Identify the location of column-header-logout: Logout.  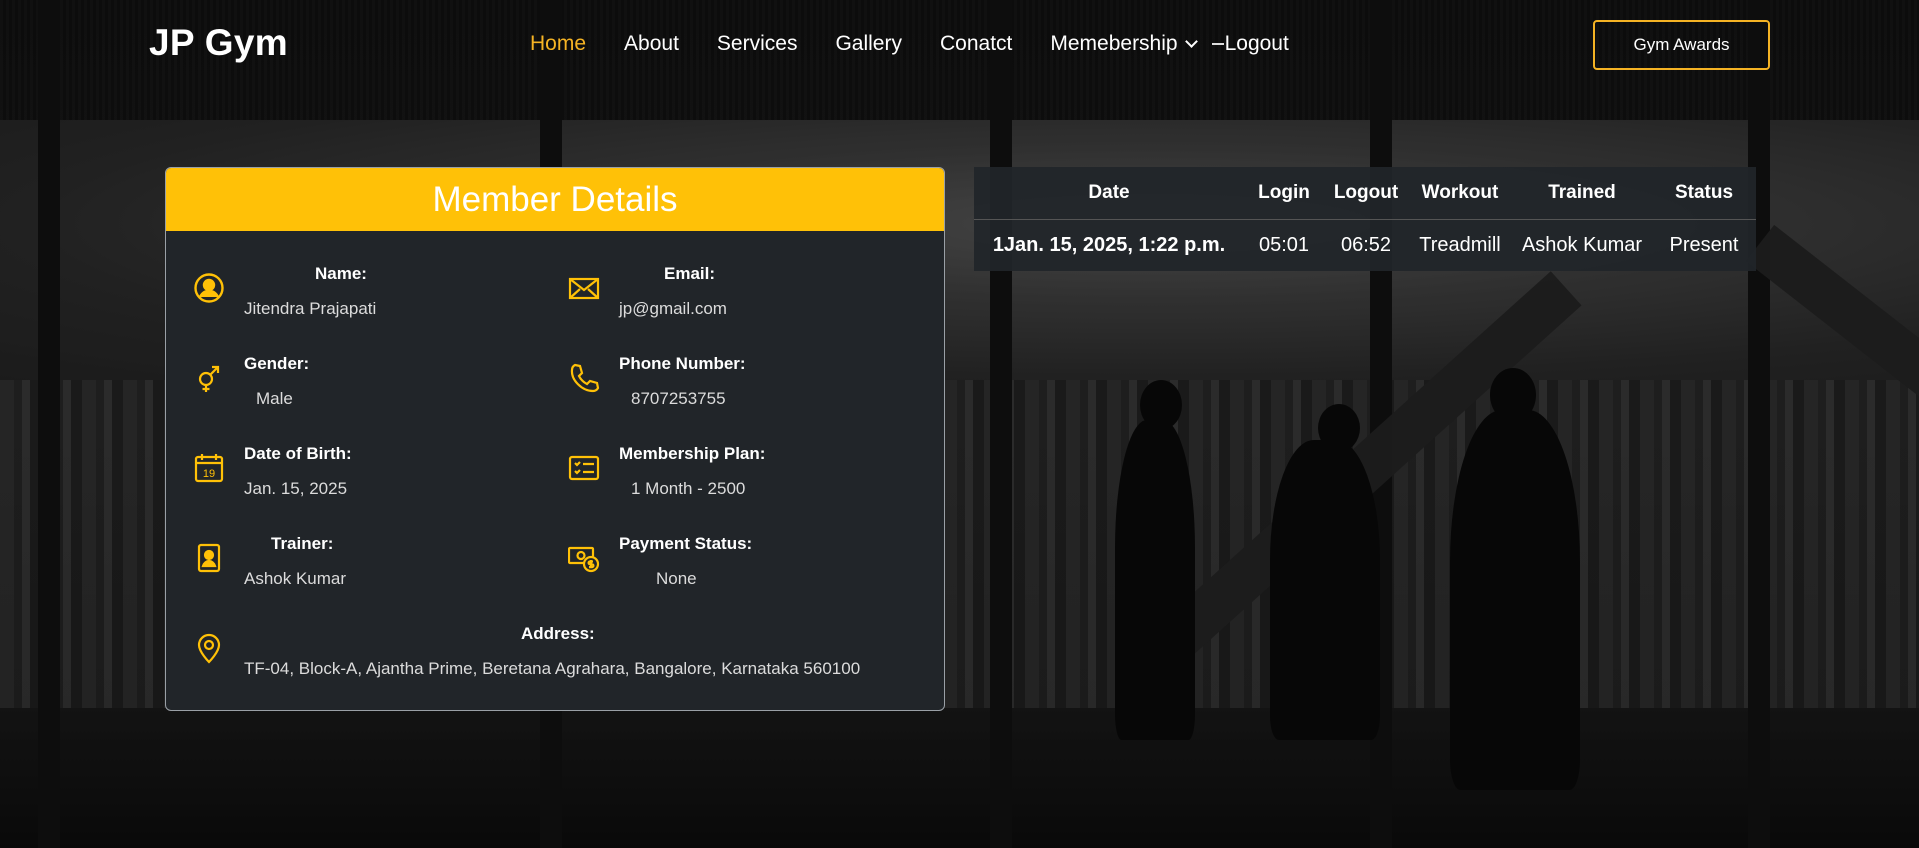
(1366, 193).